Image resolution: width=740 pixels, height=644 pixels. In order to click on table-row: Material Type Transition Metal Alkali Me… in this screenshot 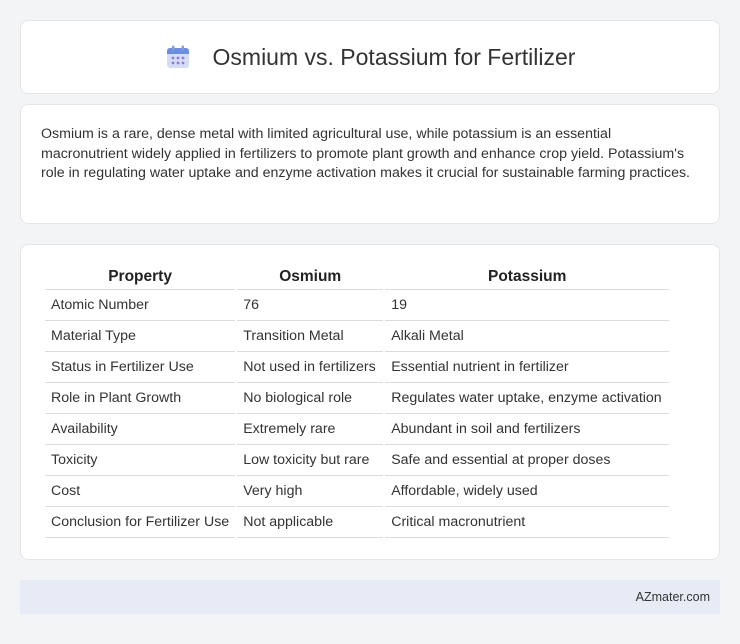, I will do `click(357, 336)`.